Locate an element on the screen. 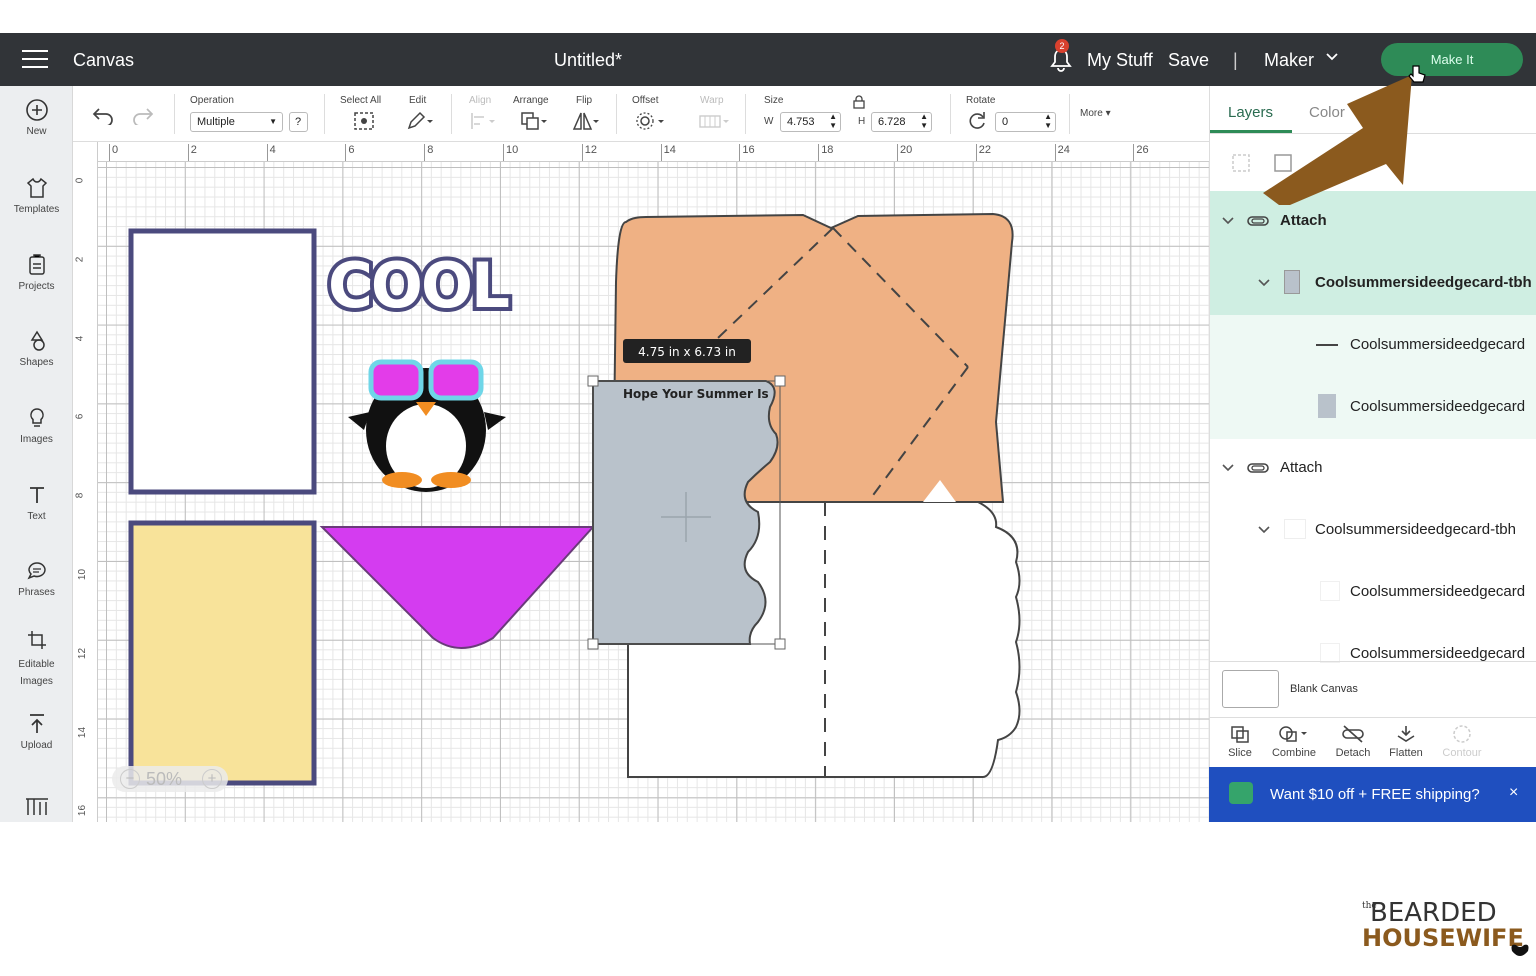 The height and width of the screenshot is (976, 1536). penguin-image is located at coordinates (427, 425).